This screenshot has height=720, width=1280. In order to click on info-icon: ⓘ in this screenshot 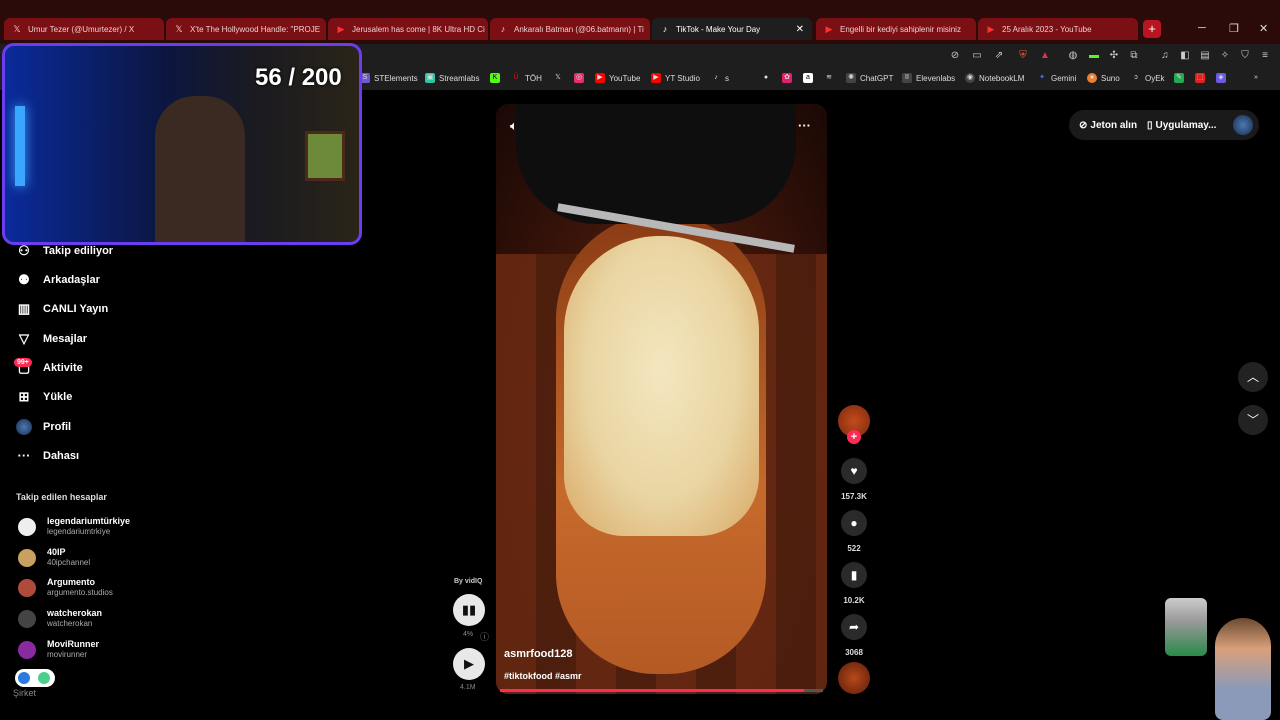, I will do `click(484, 636)`.